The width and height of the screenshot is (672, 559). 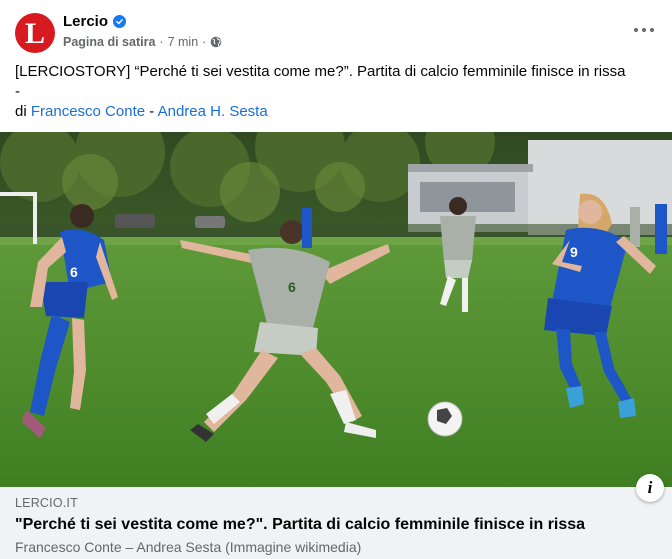 What do you see at coordinates (21, 111) in the screenshot?
I see `byline-prefix: di` at bounding box center [21, 111].